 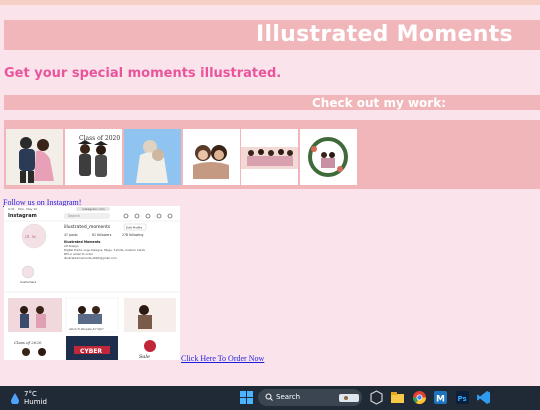 What do you see at coordinates (11, 209) in the screenshot?
I see `ig-time: 9:41` at bounding box center [11, 209].